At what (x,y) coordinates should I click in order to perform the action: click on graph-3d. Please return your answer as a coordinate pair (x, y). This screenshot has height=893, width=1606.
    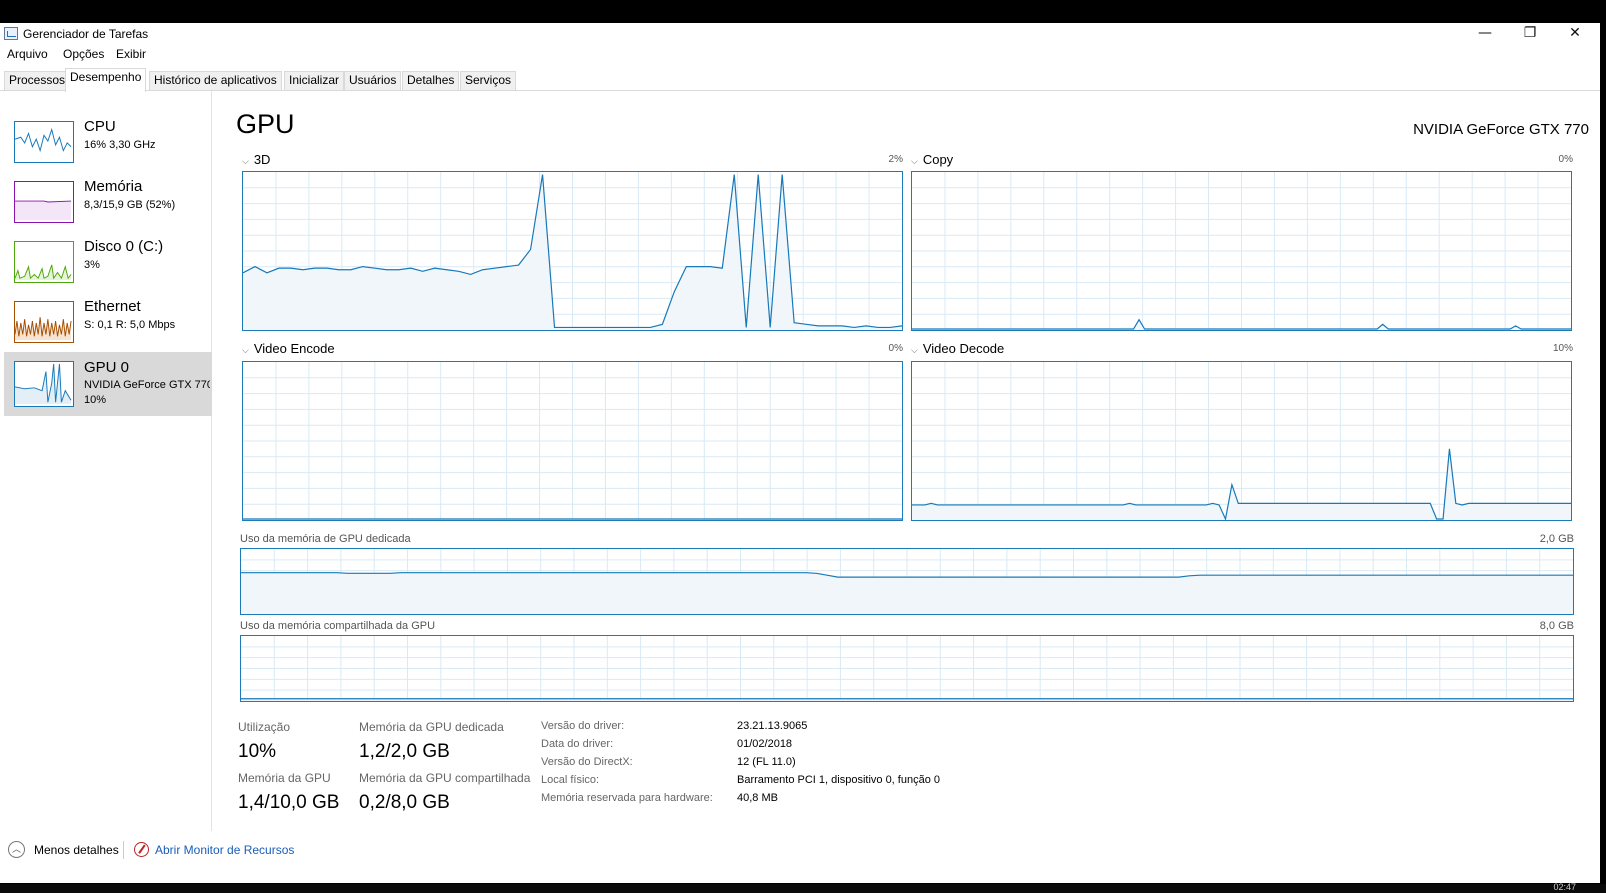
    Looking at the image, I should click on (572, 251).